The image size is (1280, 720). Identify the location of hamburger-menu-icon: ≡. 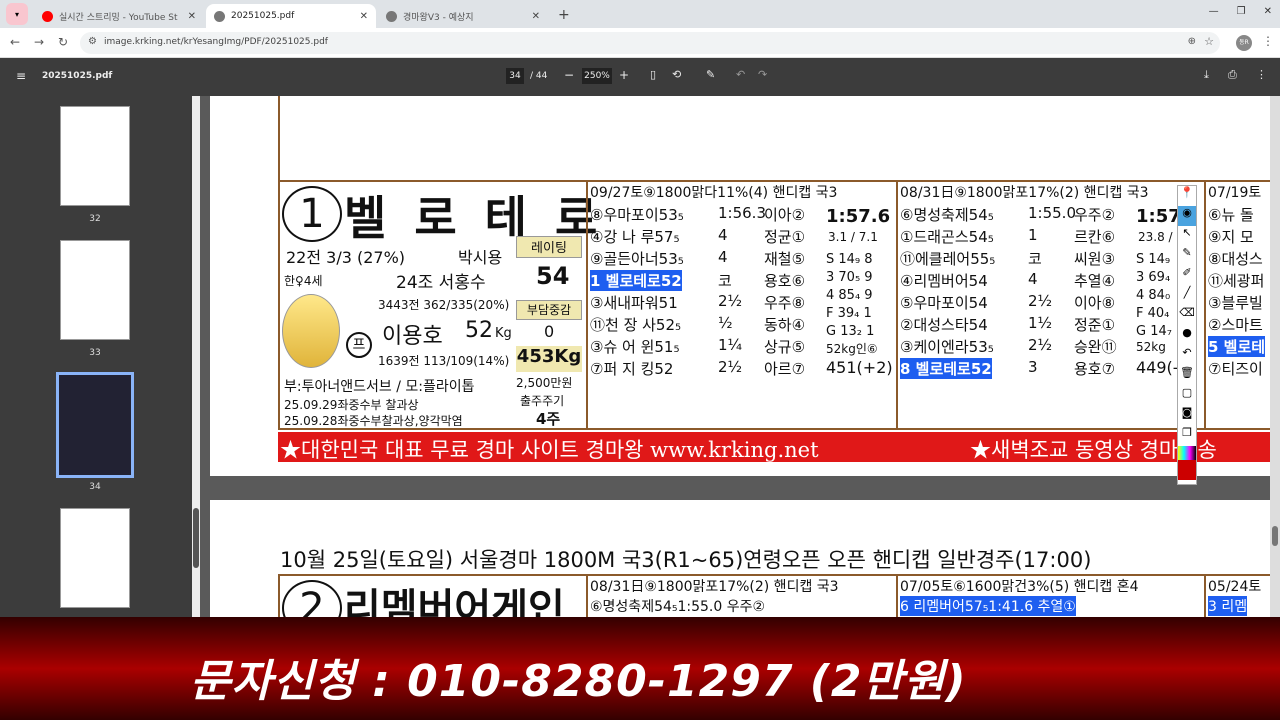
(21, 76).